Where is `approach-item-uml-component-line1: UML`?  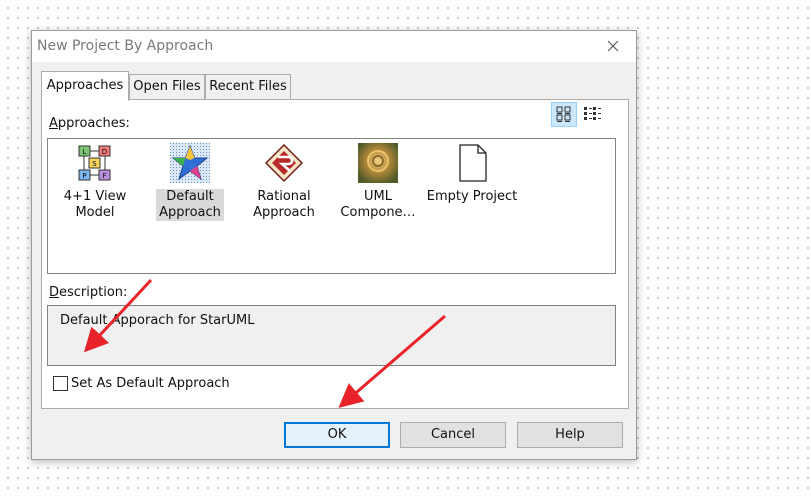
approach-item-uml-component-line1: UML is located at coordinates (378, 196).